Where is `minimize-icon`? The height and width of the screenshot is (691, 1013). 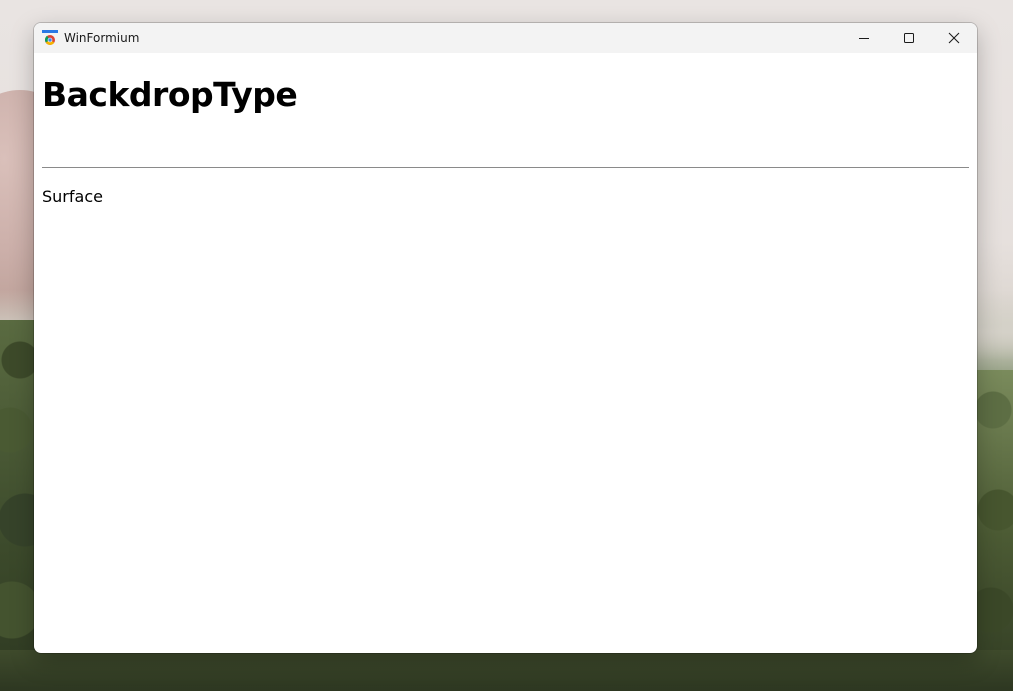 minimize-icon is located at coordinates (864, 38).